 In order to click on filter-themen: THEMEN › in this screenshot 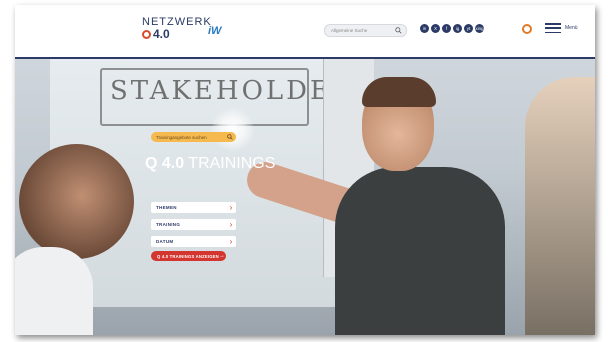, I will do `click(193, 207)`.